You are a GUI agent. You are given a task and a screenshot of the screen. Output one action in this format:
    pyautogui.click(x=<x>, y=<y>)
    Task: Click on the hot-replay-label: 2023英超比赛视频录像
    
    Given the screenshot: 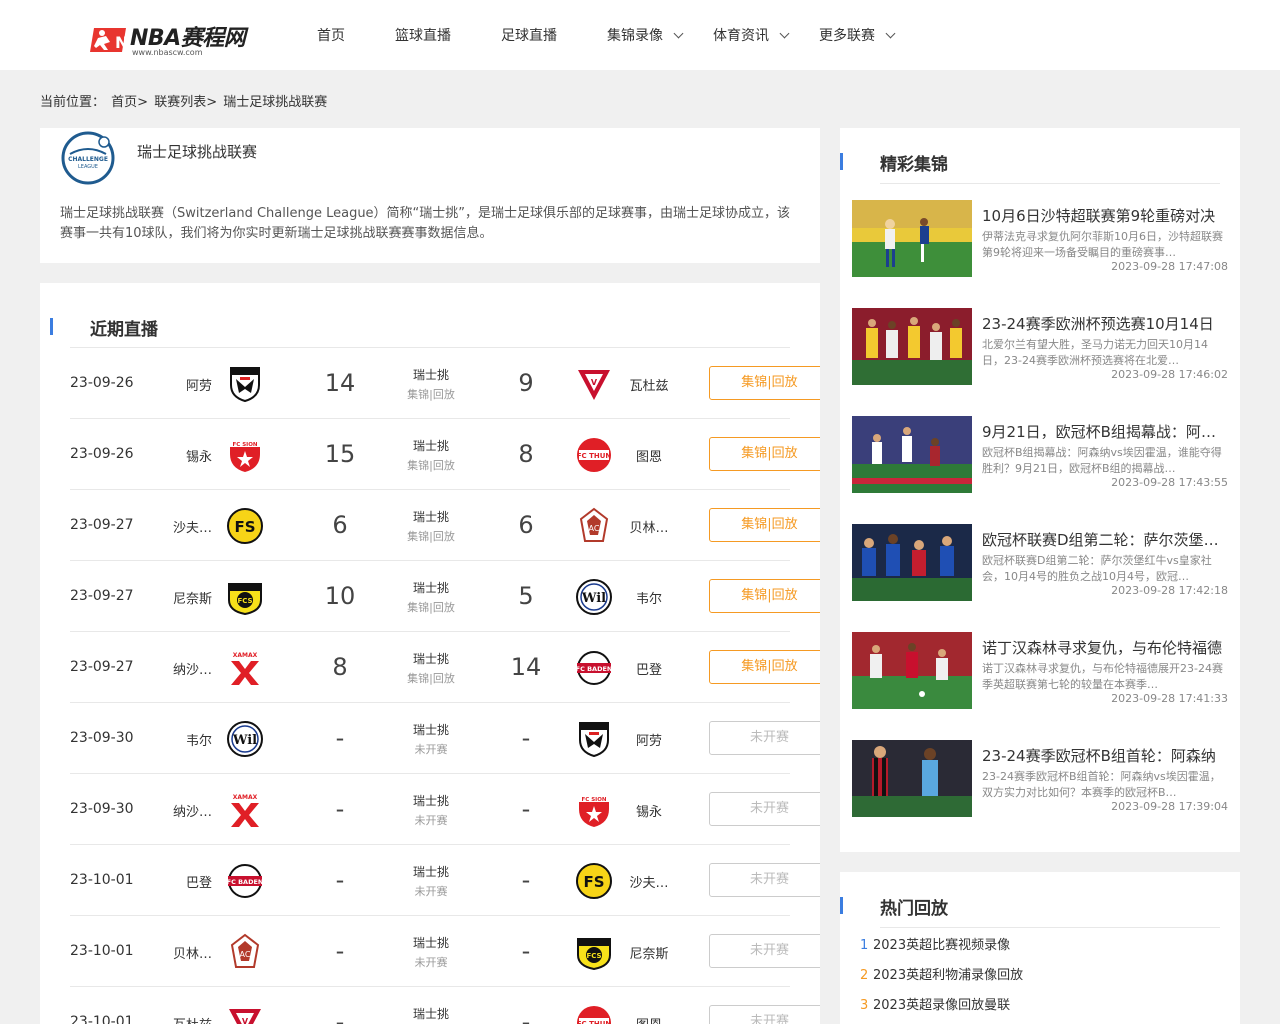 What is the action you would take?
    pyautogui.click(x=941, y=945)
    